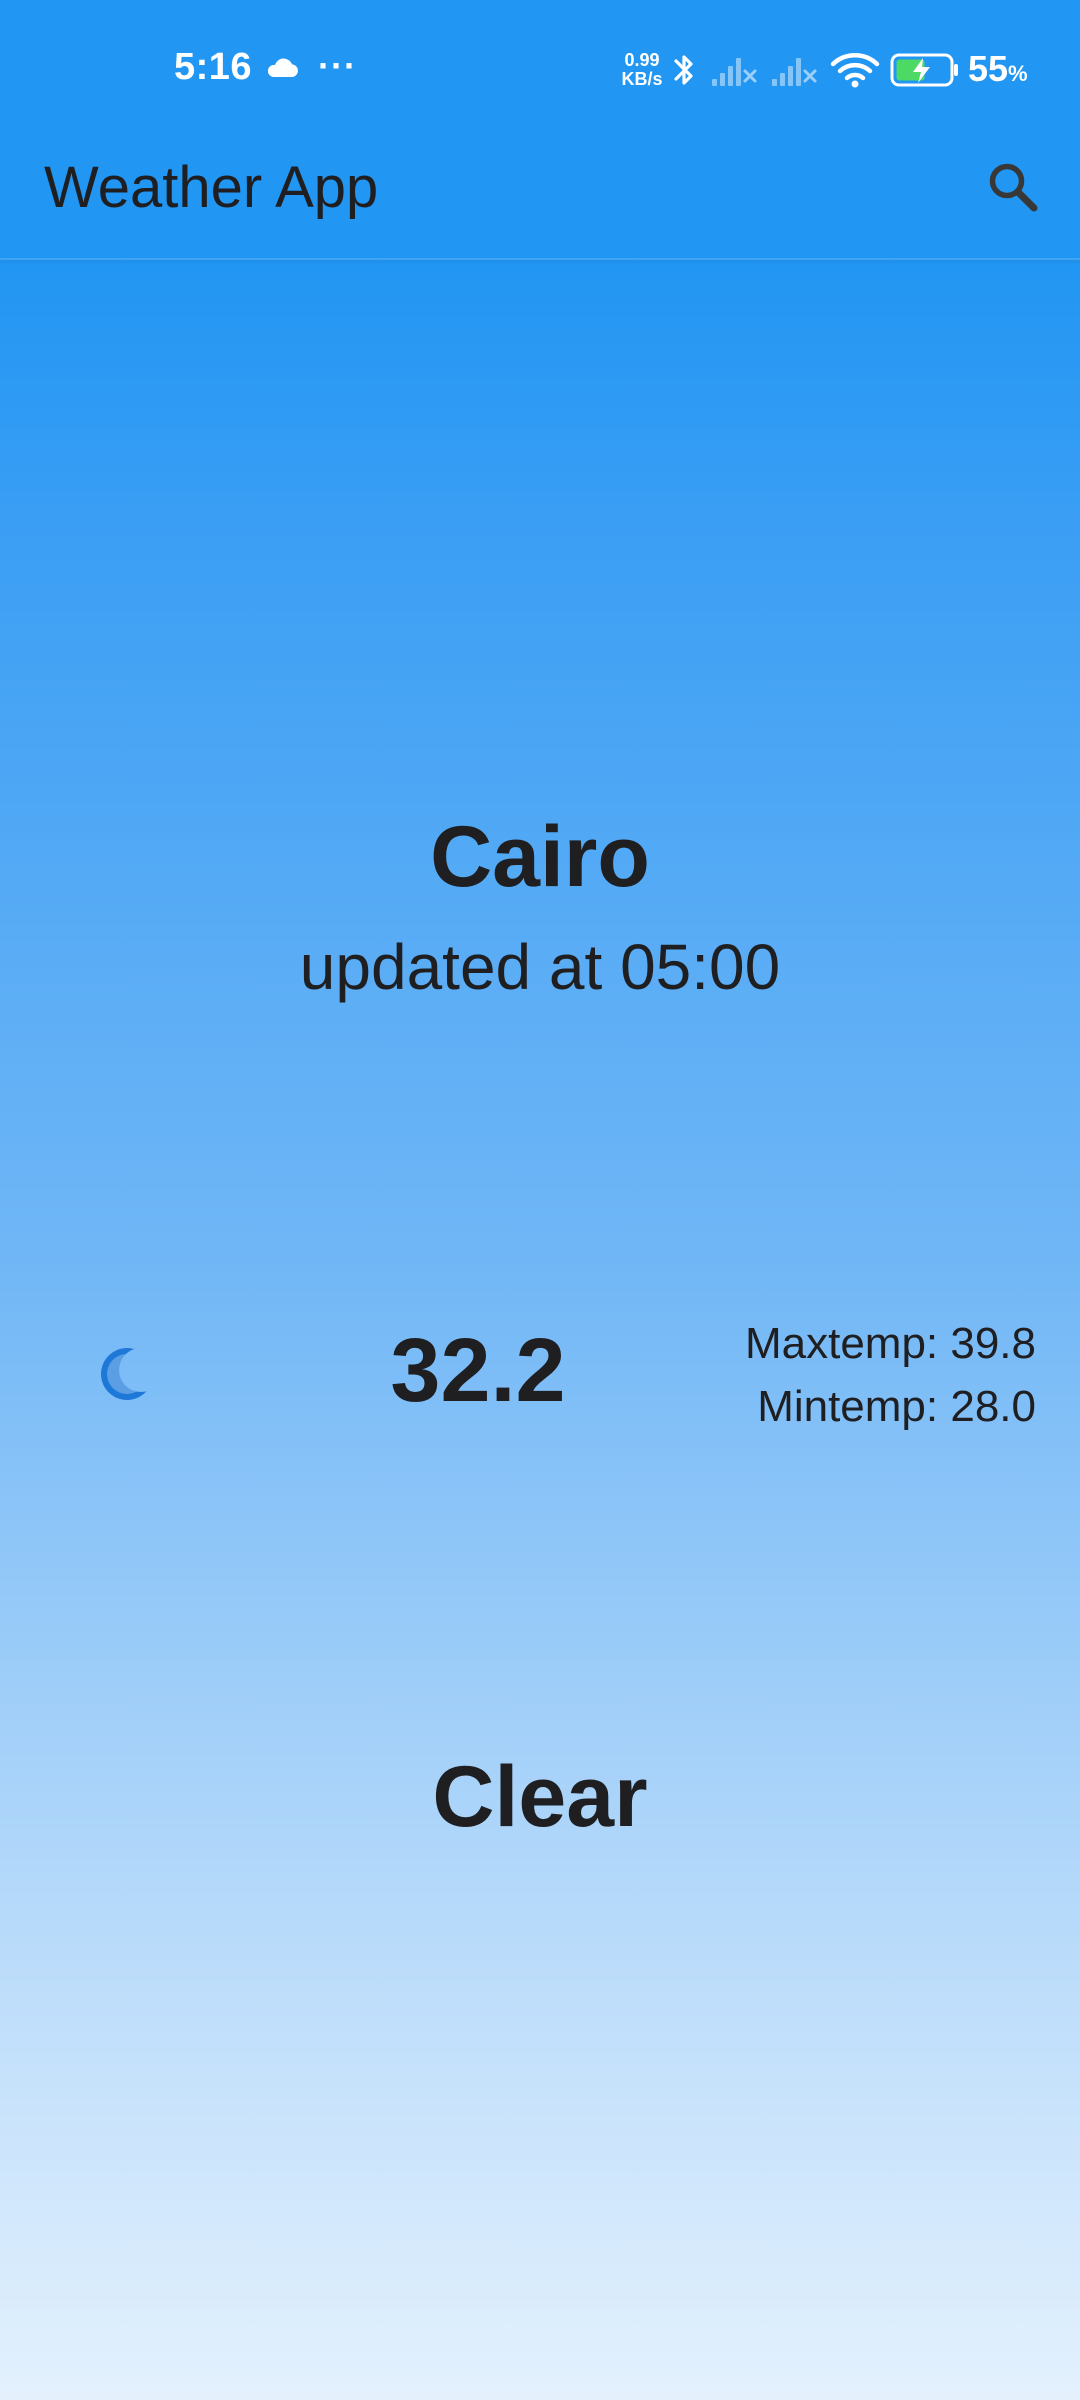 The height and width of the screenshot is (2400, 1080). What do you see at coordinates (478, 1371) in the screenshot?
I see `current-temperature: 32.2` at bounding box center [478, 1371].